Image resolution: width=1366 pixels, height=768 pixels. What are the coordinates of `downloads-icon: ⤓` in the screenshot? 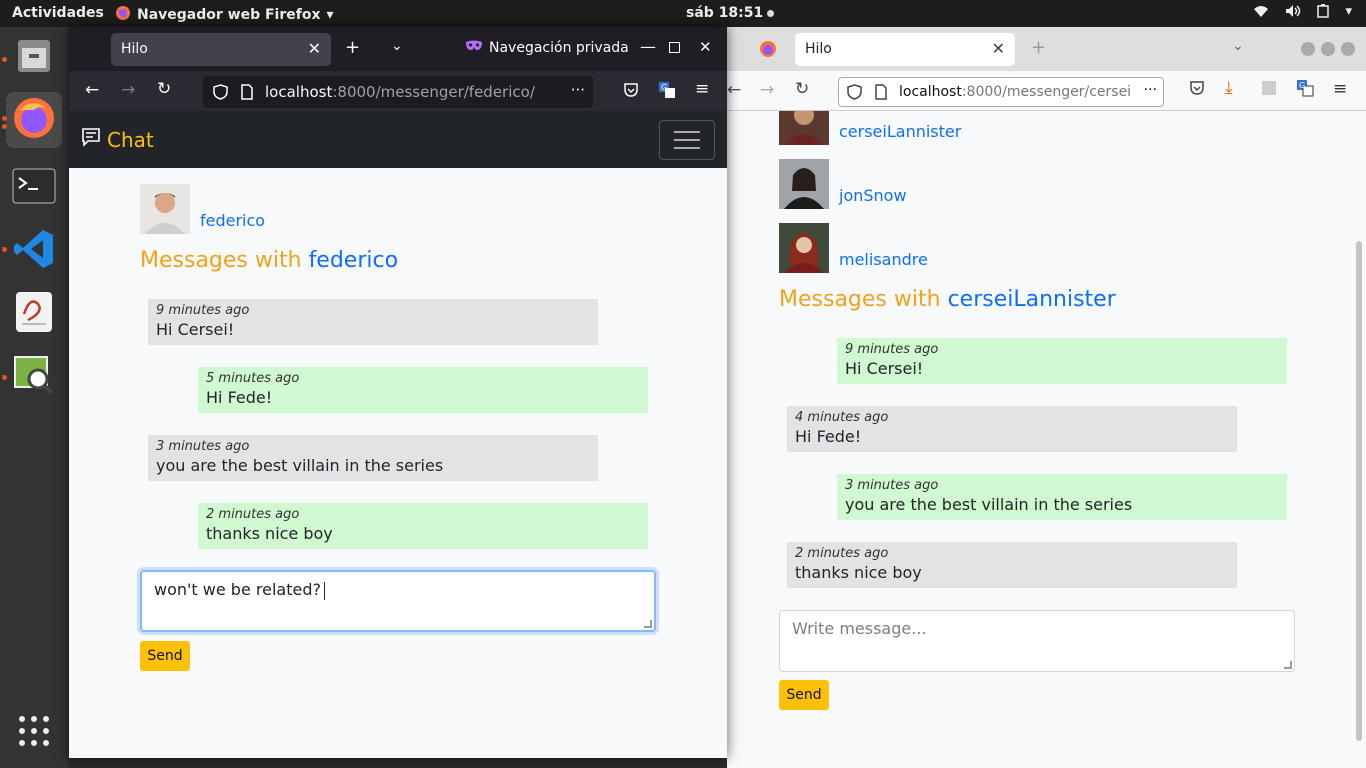 It's located at (1229, 88).